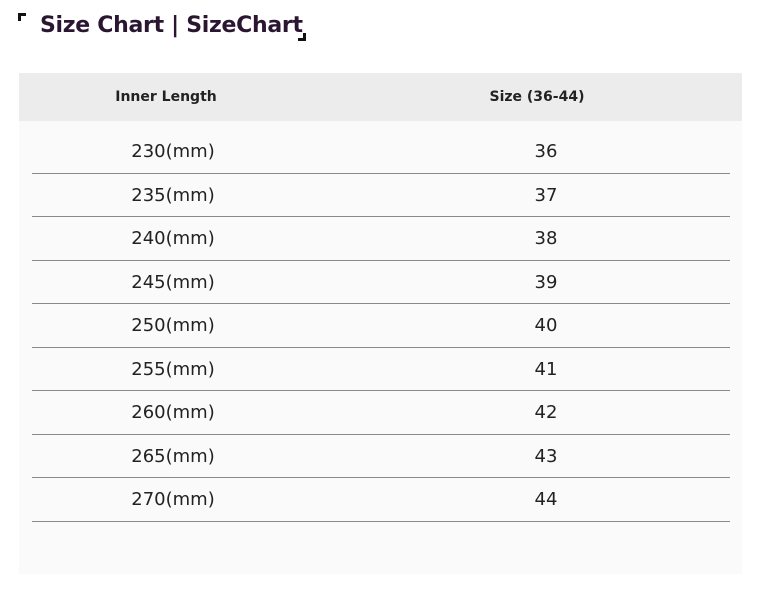 This screenshot has width=766, height=596. What do you see at coordinates (173, 151) in the screenshot?
I see `inner-length-cell: 230(mm)` at bounding box center [173, 151].